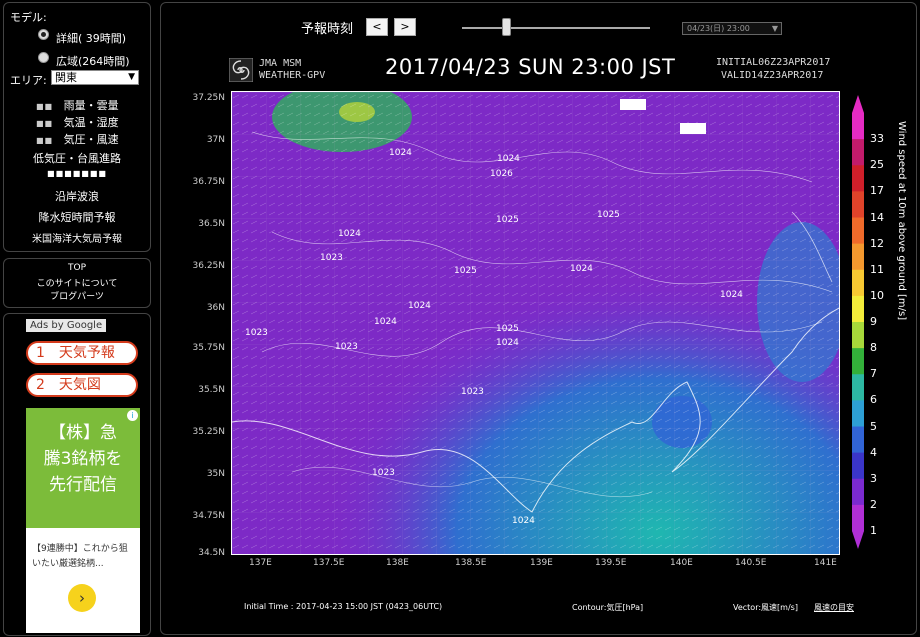 Image resolution: width=920 pixels, height=637 pixels. What do you see at coordinates (397, 563) in the screenshot?
I see `lon-tick: 138E` at bounding box center [397, 563].